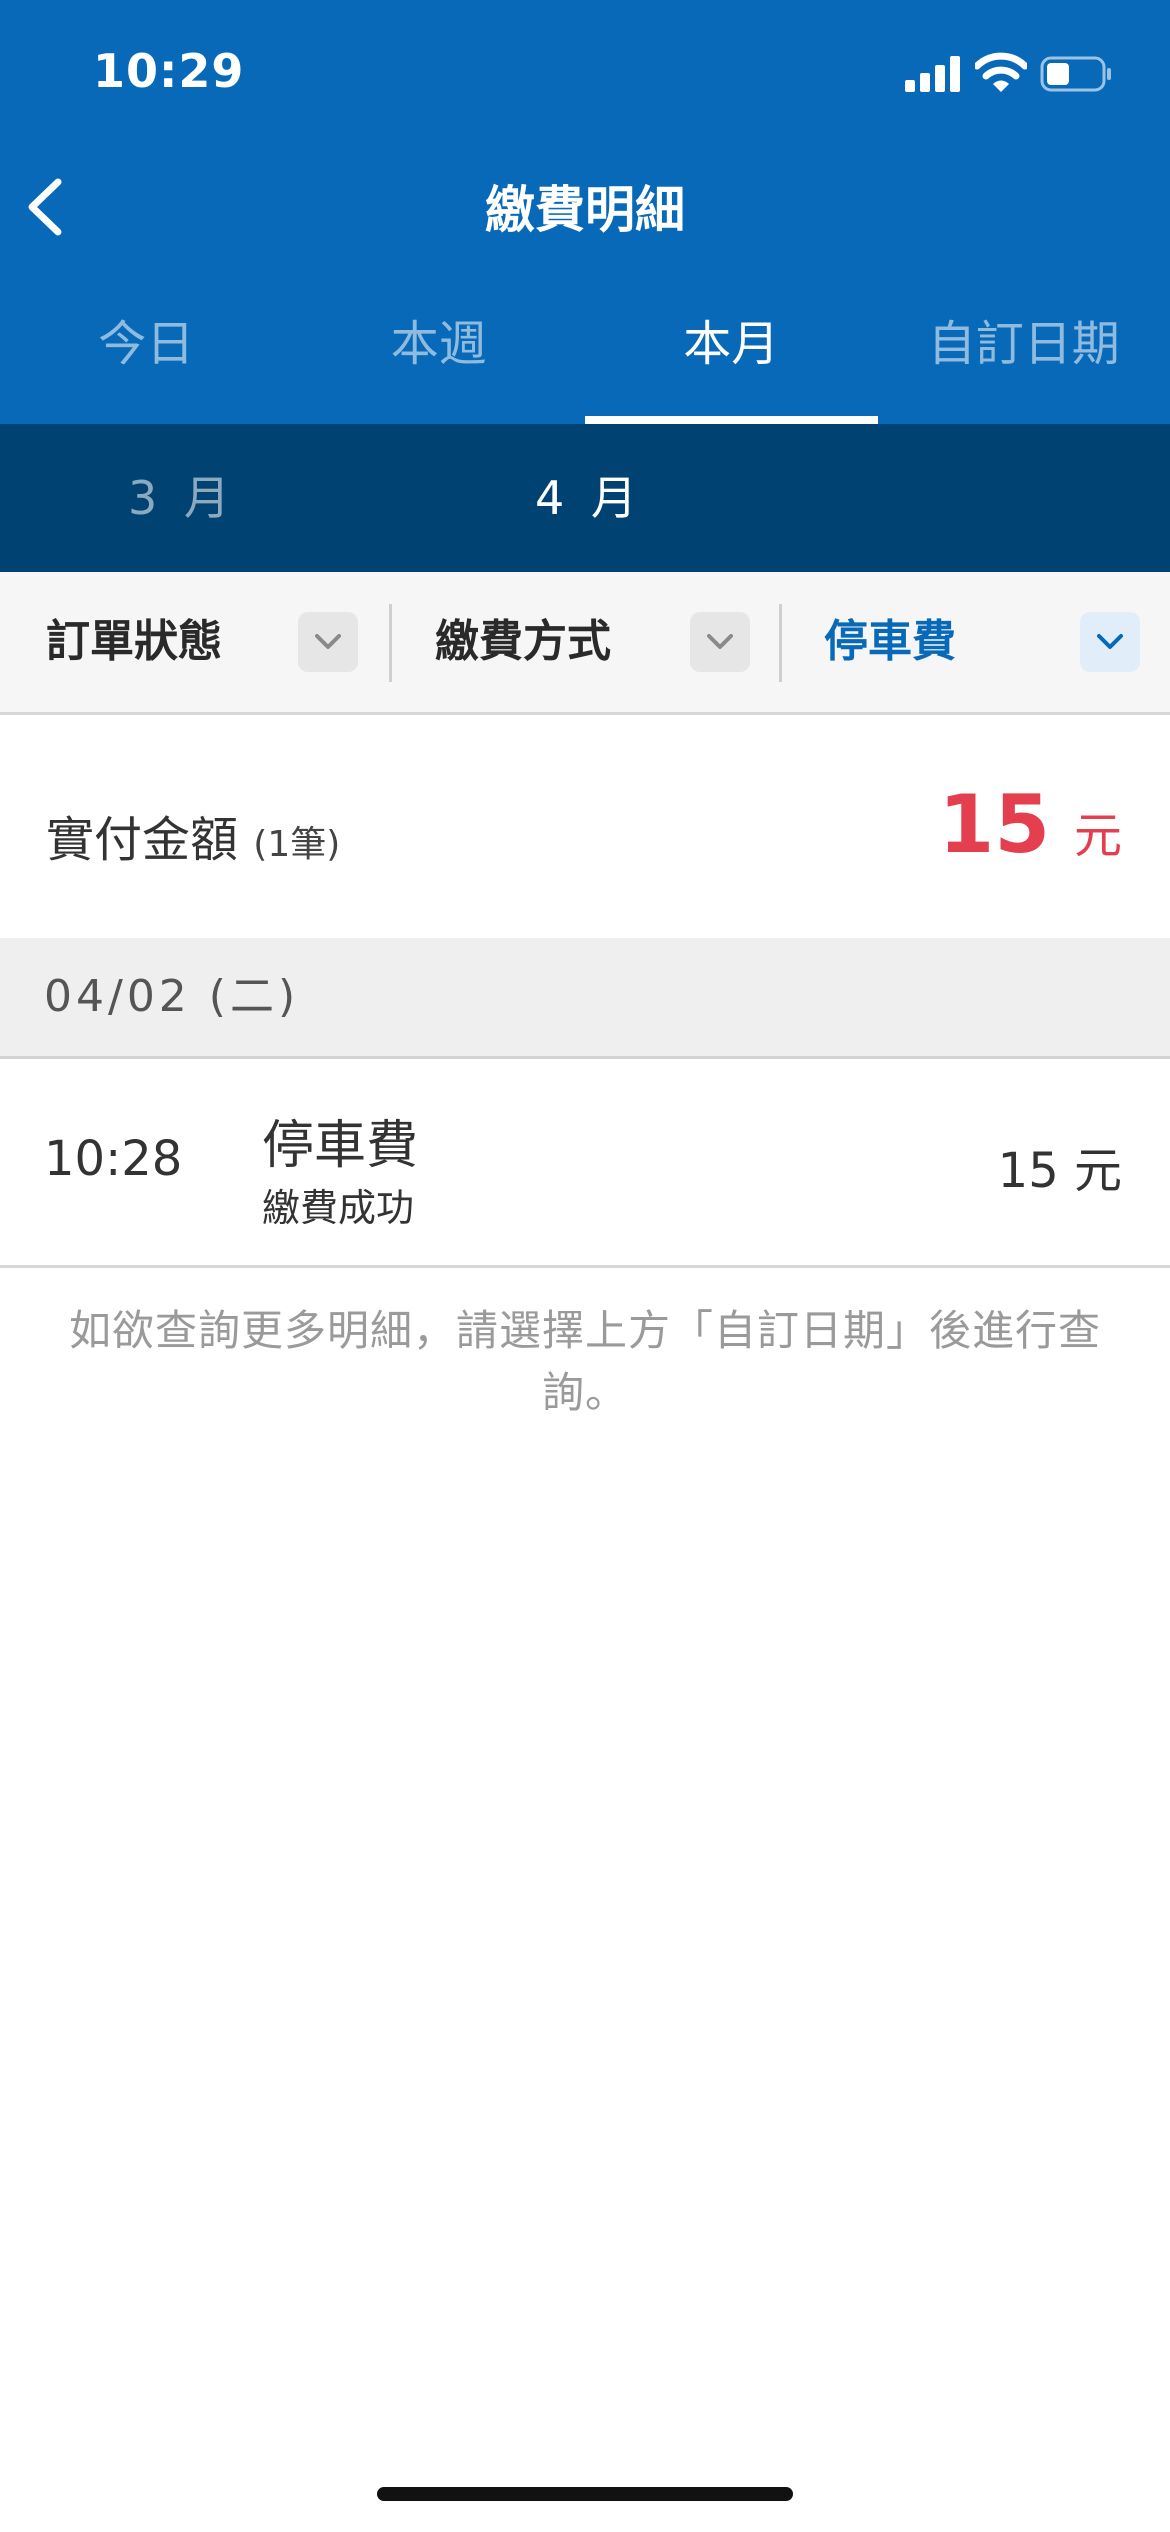 The width and height of the screenshot is (1170, 2532). Describe the element at coordinates (523, 641) in the screenshot. I see `payment-method-label: 繳費方式` at that location.